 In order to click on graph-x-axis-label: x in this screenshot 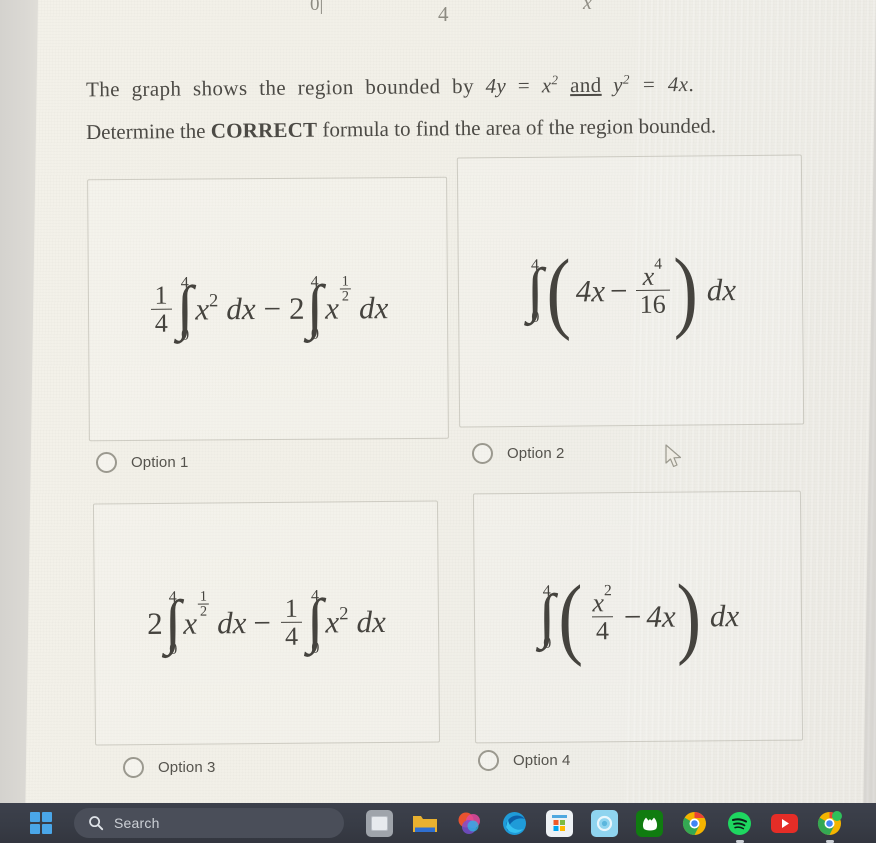, I will do `click(587, 7)`.